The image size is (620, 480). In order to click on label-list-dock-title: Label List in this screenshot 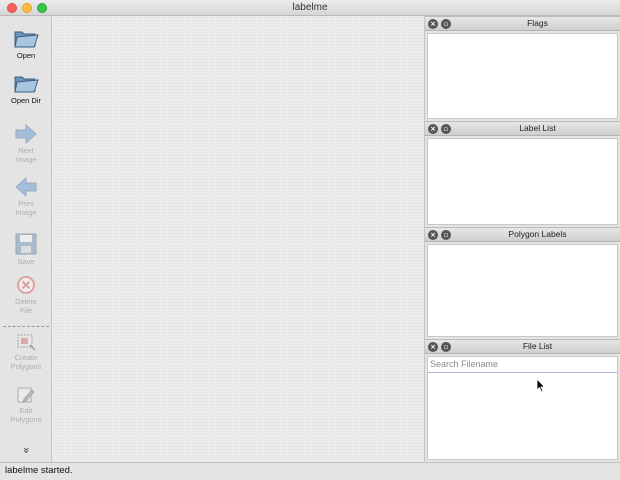, I will do `click(537, 128)`.